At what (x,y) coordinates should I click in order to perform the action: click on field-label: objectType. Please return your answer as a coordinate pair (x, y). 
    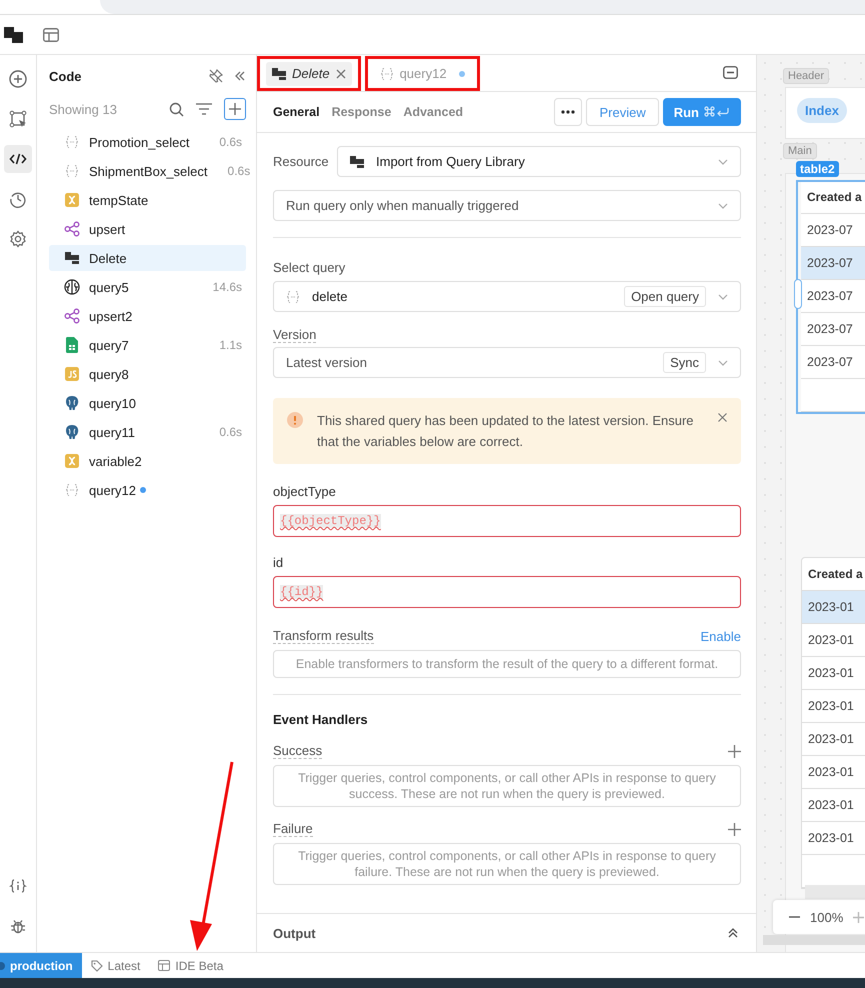
    Looking at the image, I should click on (305, 491).